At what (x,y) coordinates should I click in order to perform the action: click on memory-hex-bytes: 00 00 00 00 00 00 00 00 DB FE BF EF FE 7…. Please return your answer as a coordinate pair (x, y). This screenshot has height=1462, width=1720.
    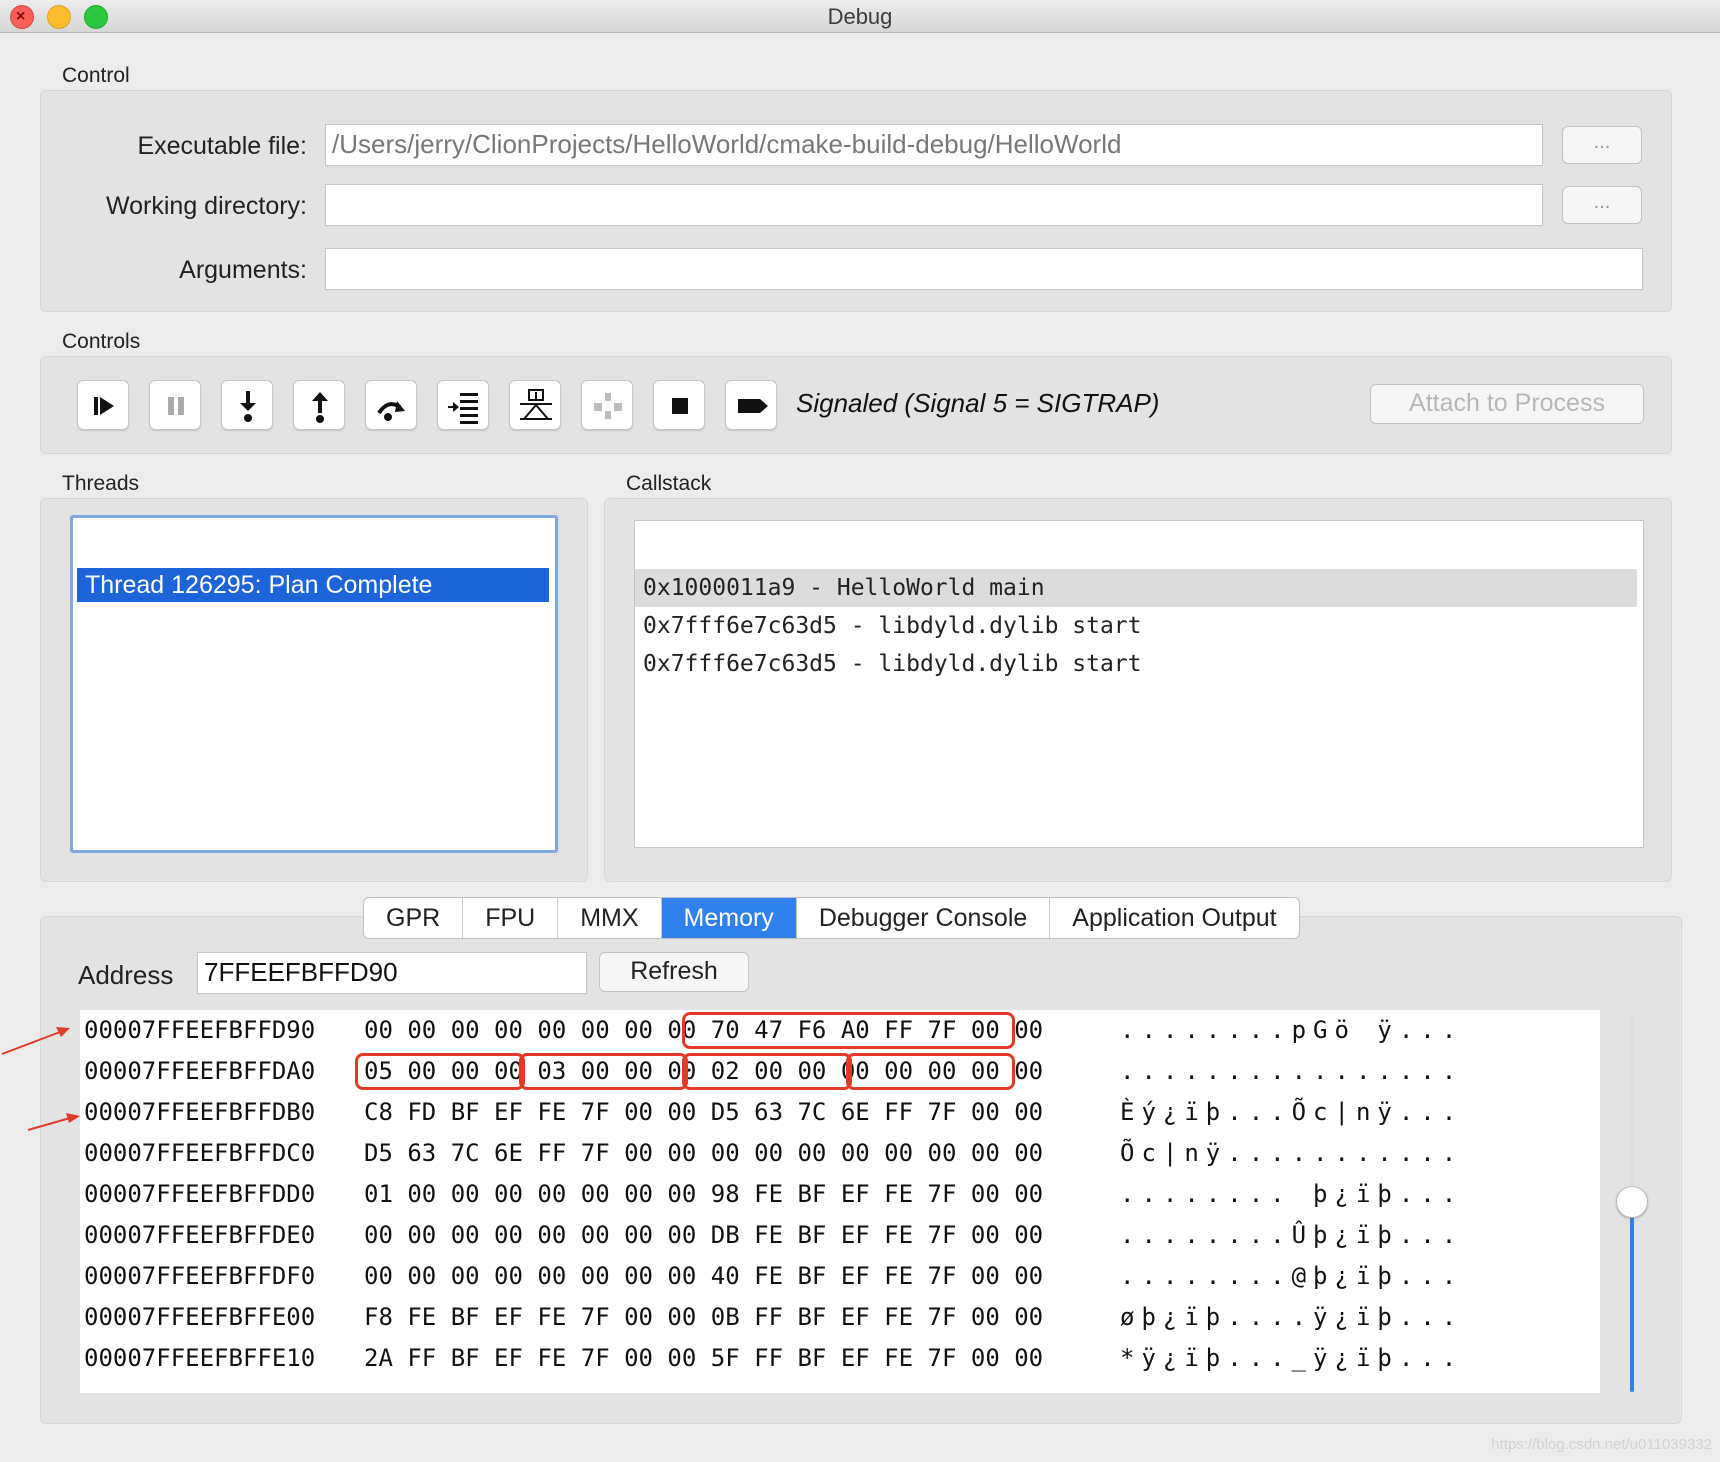
    Looking at the image, I should click on (704, 1235).